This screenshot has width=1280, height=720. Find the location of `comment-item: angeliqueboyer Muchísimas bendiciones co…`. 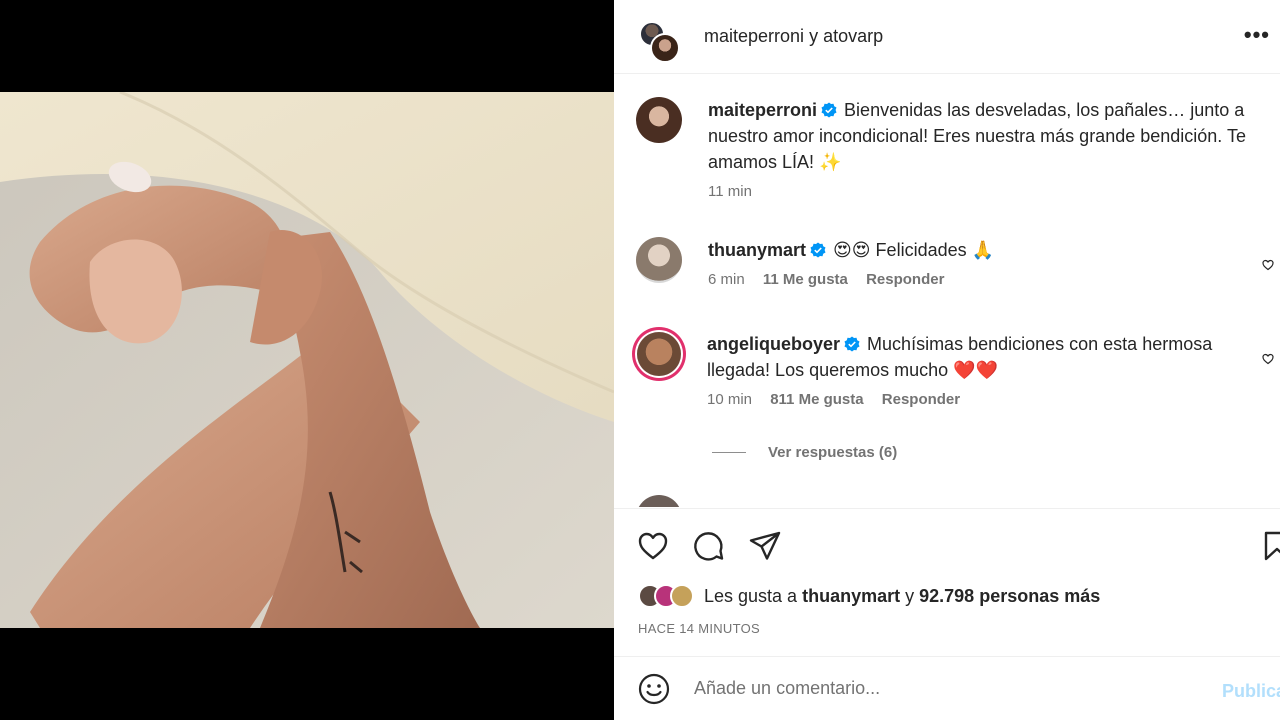

comment-item: angeliqueboyer Muchísimas bendiciones co… is located at coordinates (955, 369).